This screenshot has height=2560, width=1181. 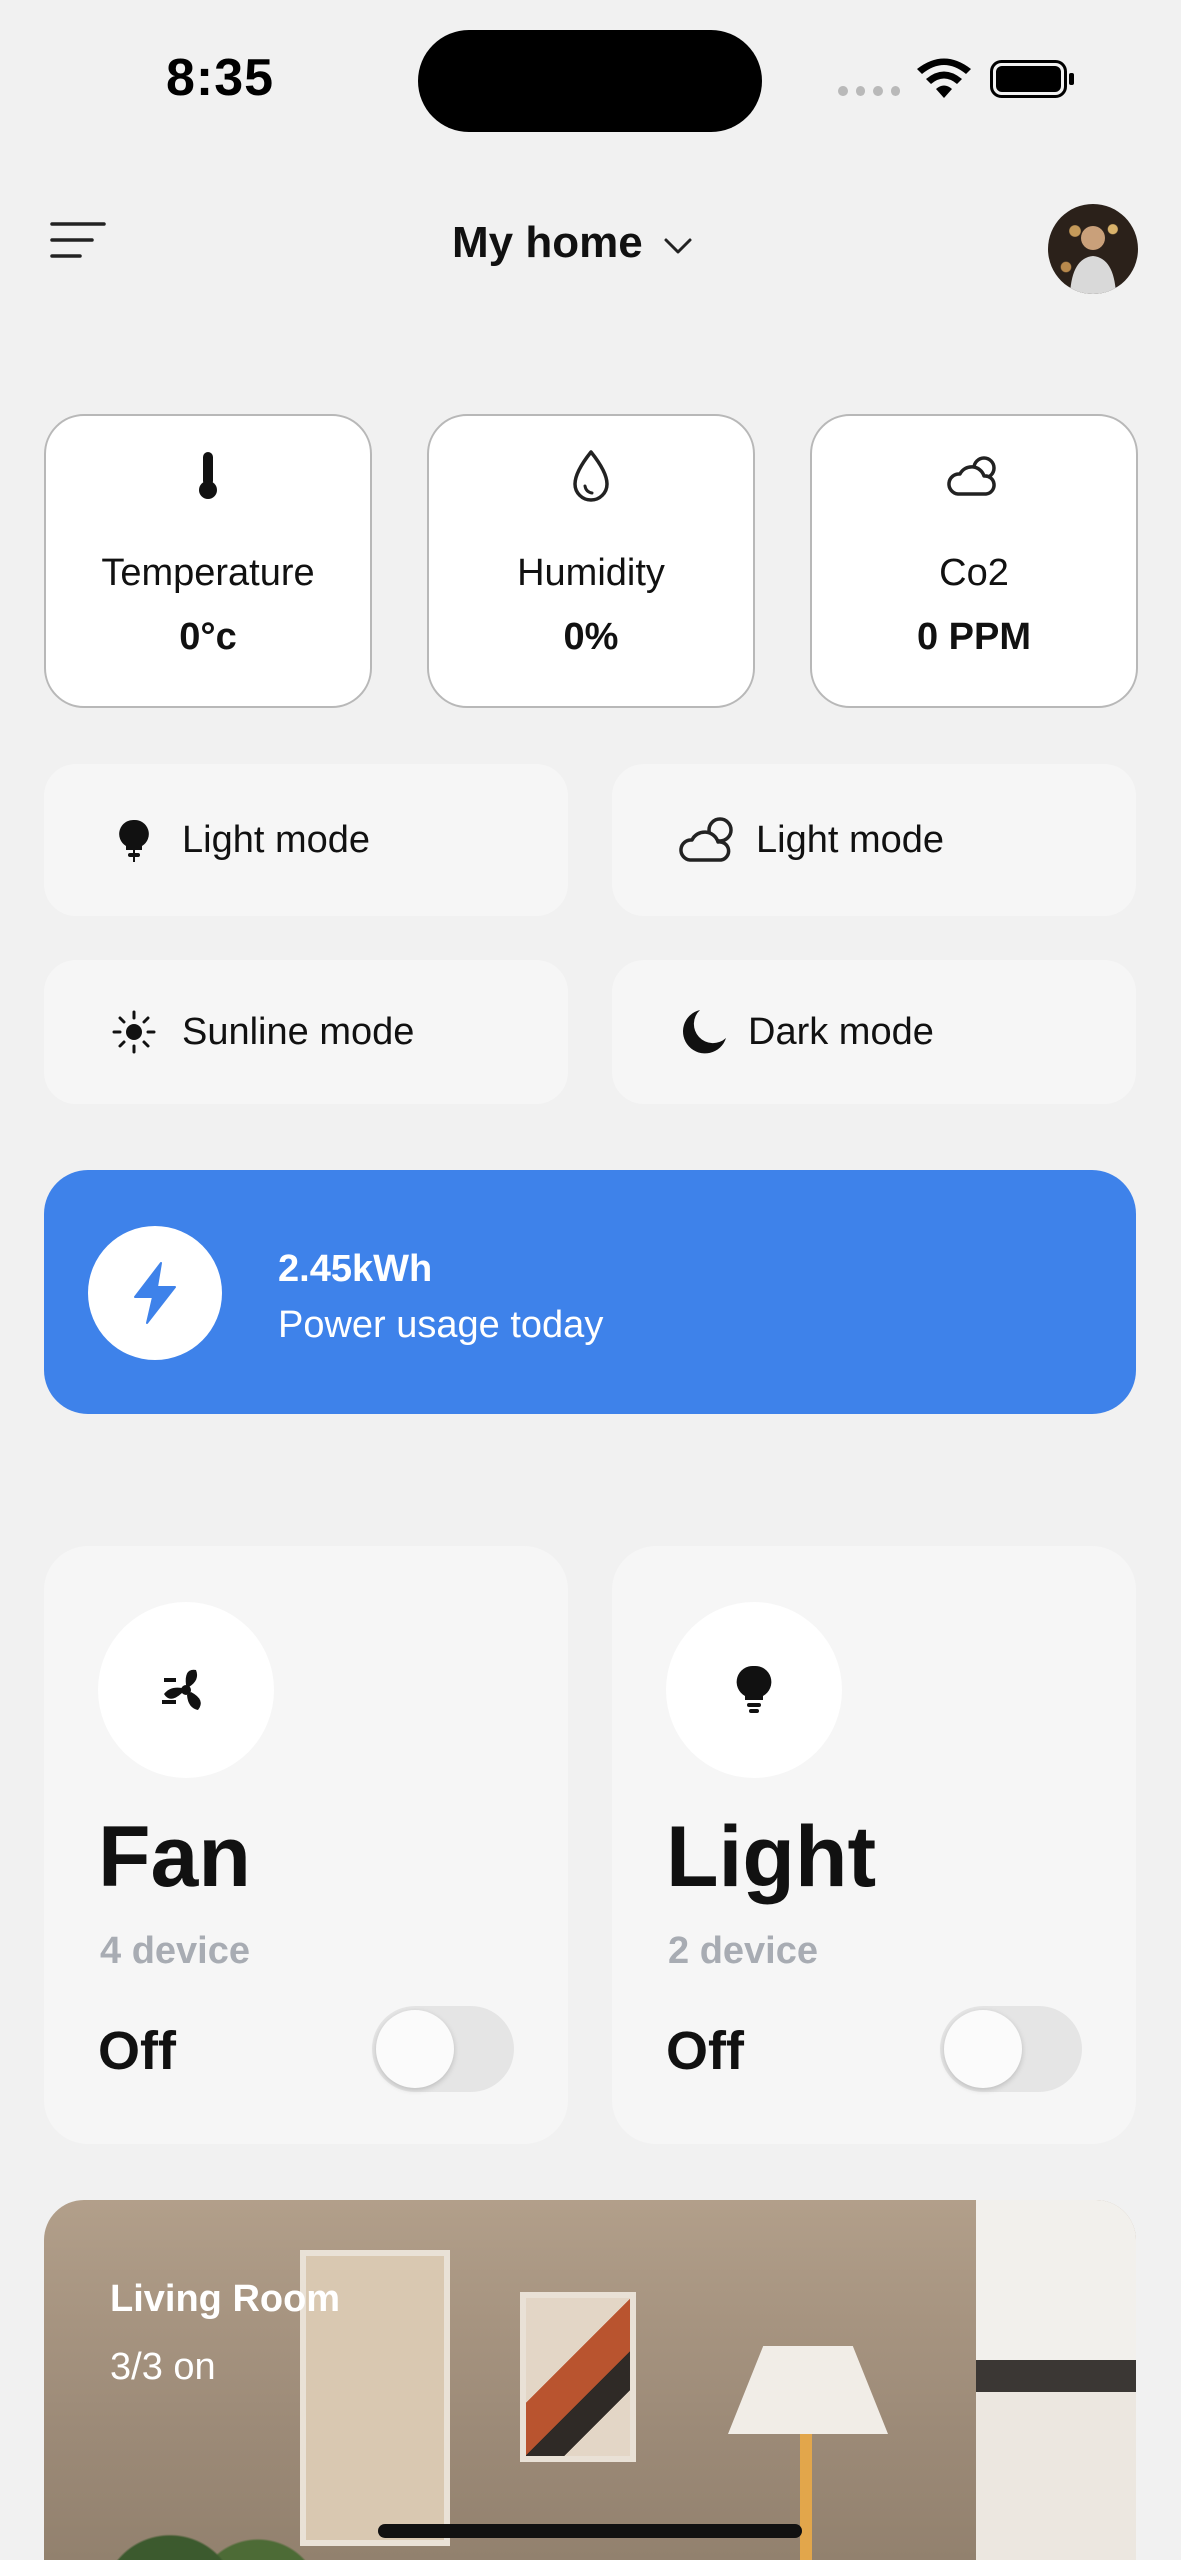 What do you see at coordinates (771, 1857) in the screenshot?
I see `device-name: Light` at bounding box center [771, 1857].